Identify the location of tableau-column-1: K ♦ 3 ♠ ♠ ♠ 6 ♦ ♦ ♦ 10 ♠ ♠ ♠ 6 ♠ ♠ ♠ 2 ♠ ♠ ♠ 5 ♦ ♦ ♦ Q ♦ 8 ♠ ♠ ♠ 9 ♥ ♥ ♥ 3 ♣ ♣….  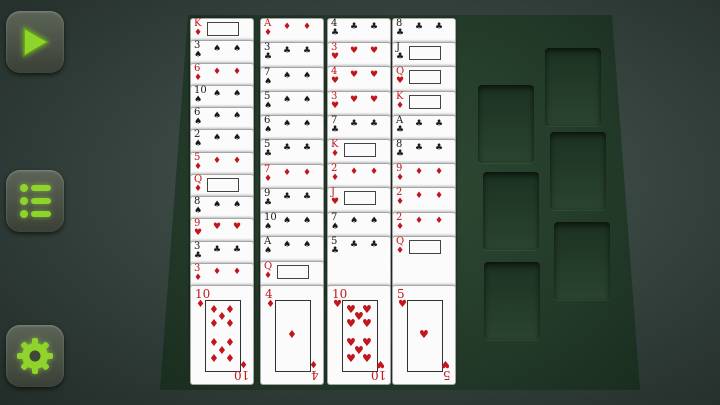
(222, 201).